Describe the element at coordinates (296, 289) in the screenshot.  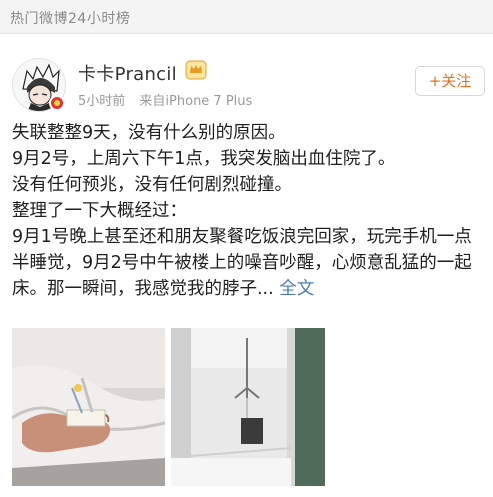
I see `read-more-link: 全文` at that location.